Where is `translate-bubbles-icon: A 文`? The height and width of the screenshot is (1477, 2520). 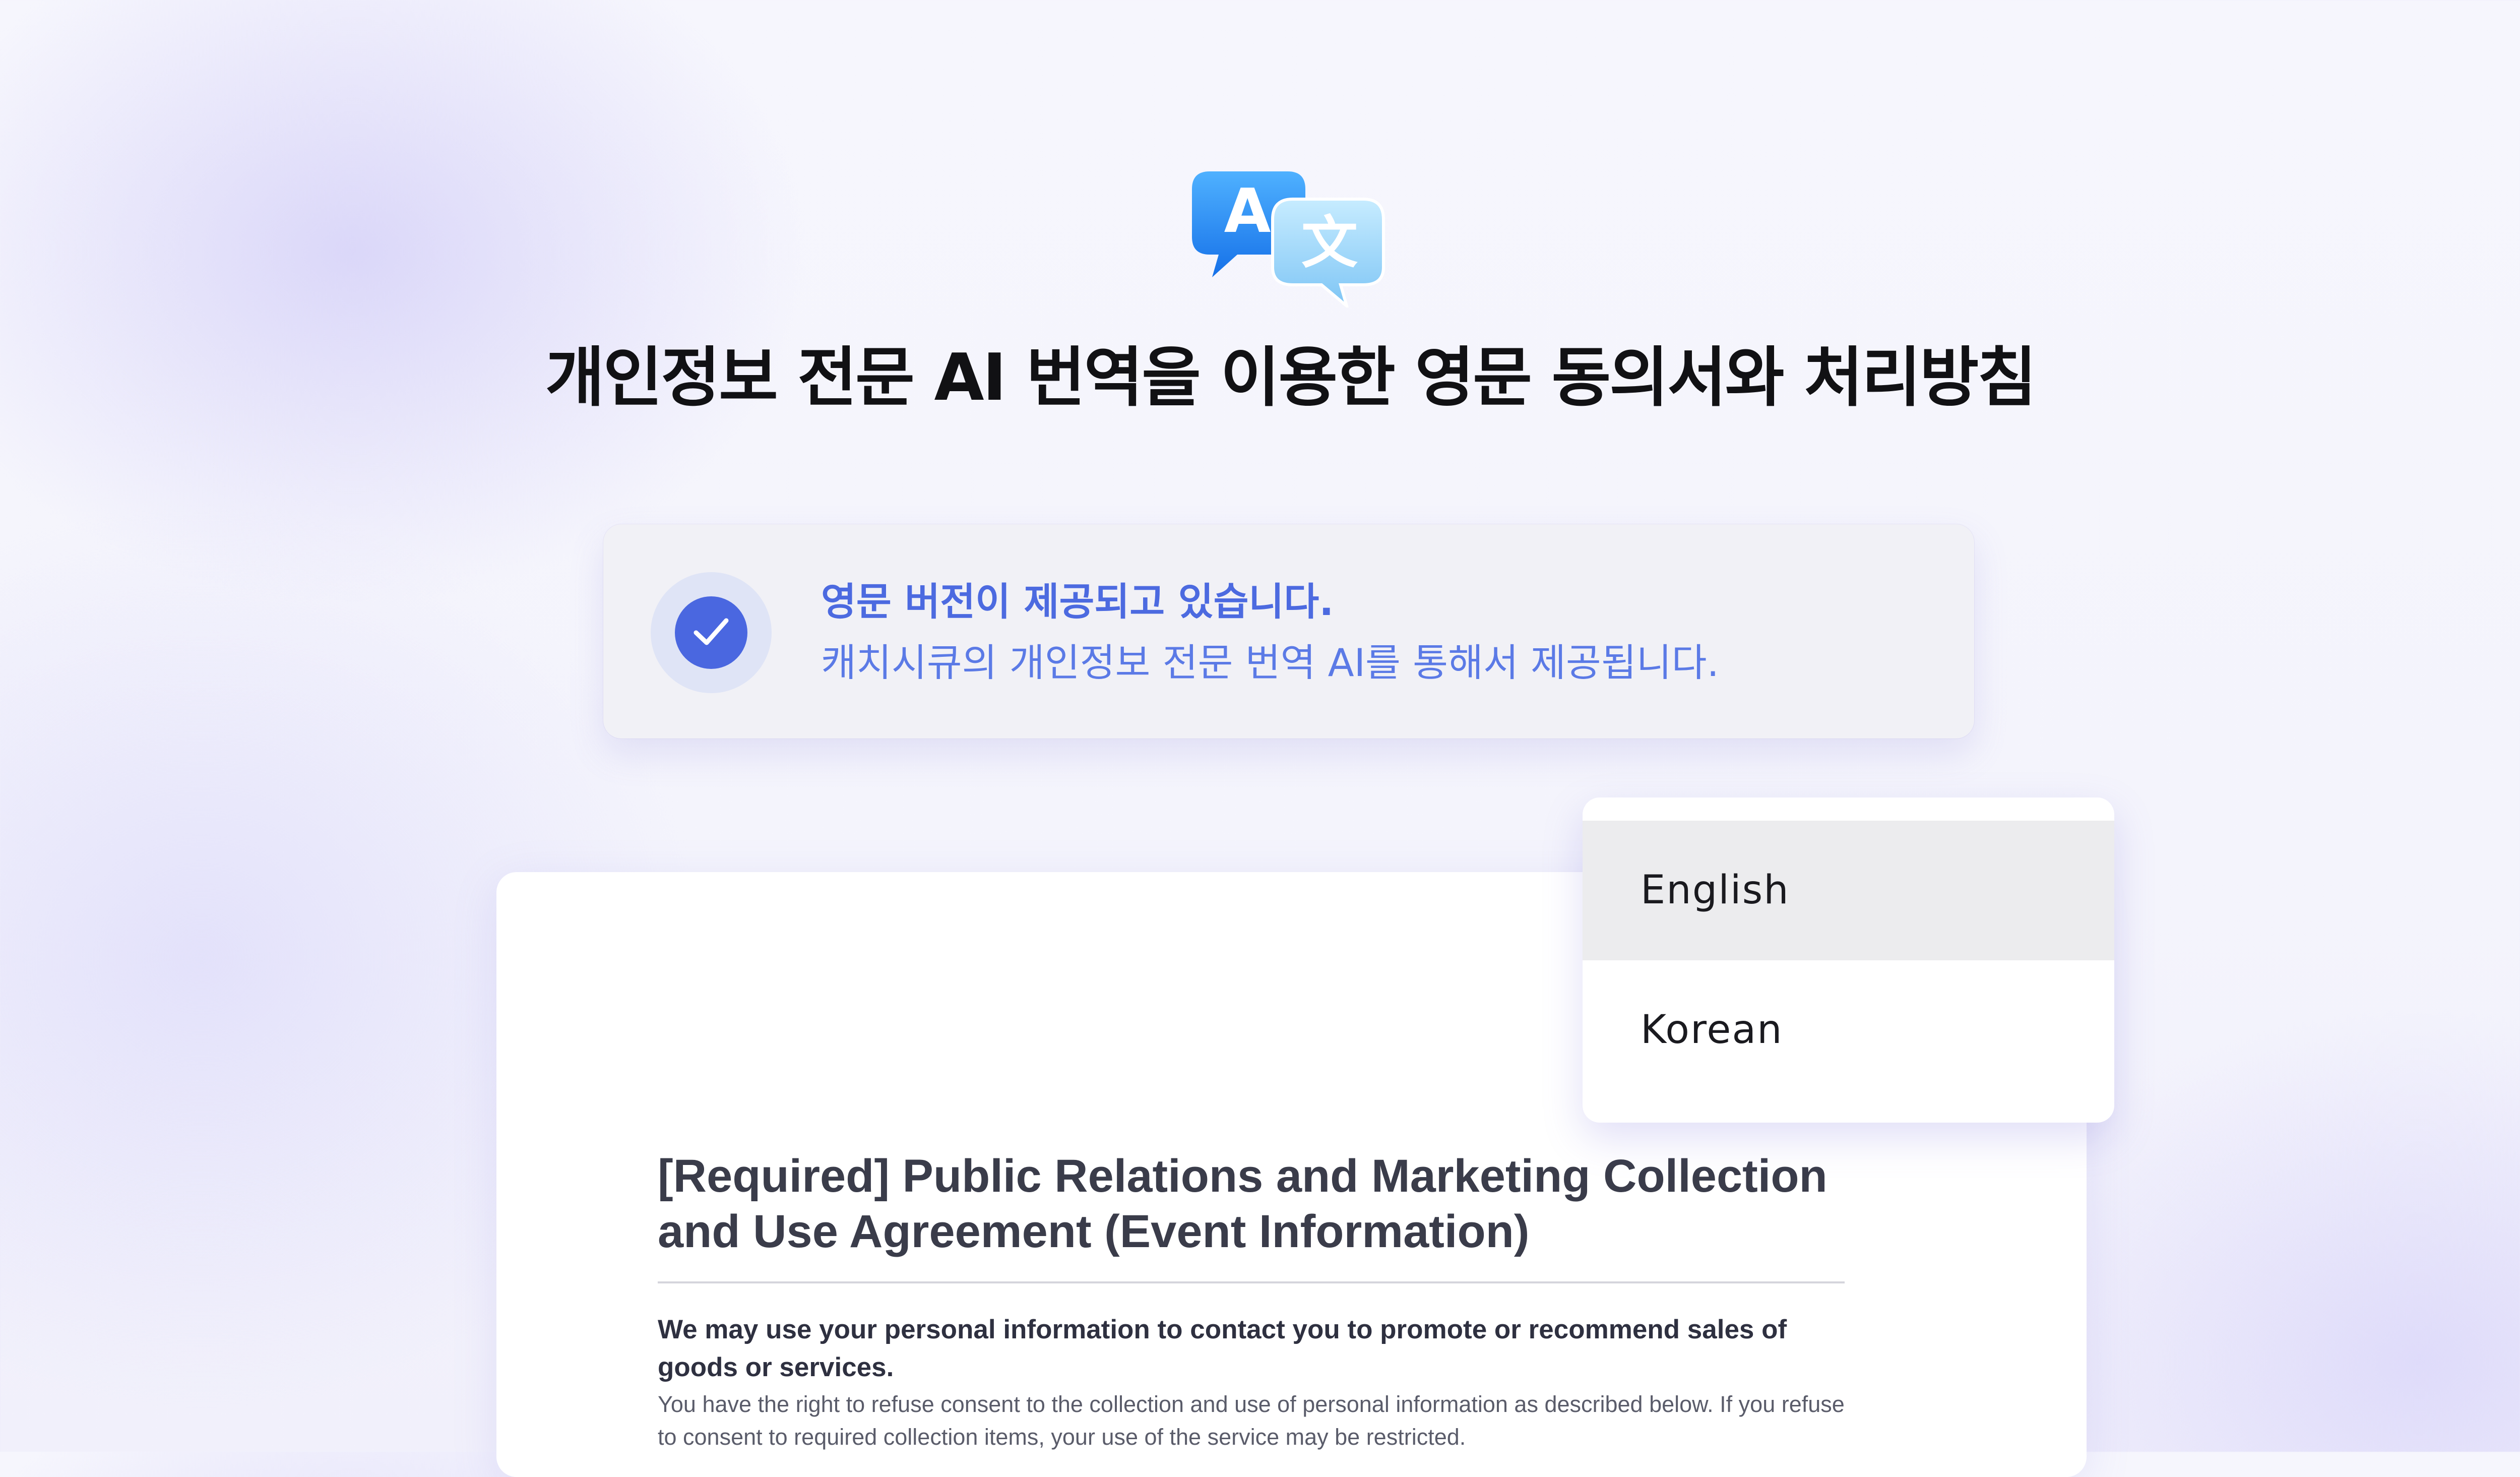 translate-bubbles-icon: A 文 is located at coordinates (1289, 241).